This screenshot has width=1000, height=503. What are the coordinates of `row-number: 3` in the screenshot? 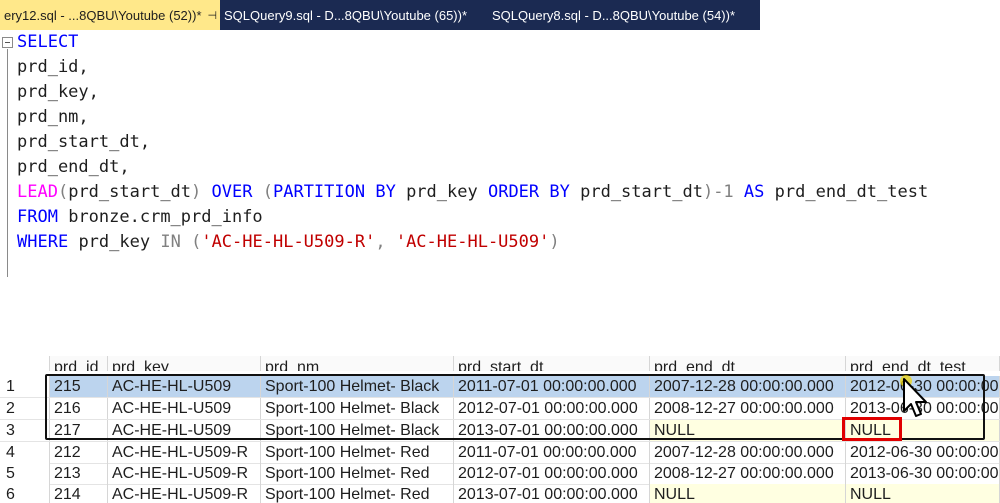 It's located at (25, 430).